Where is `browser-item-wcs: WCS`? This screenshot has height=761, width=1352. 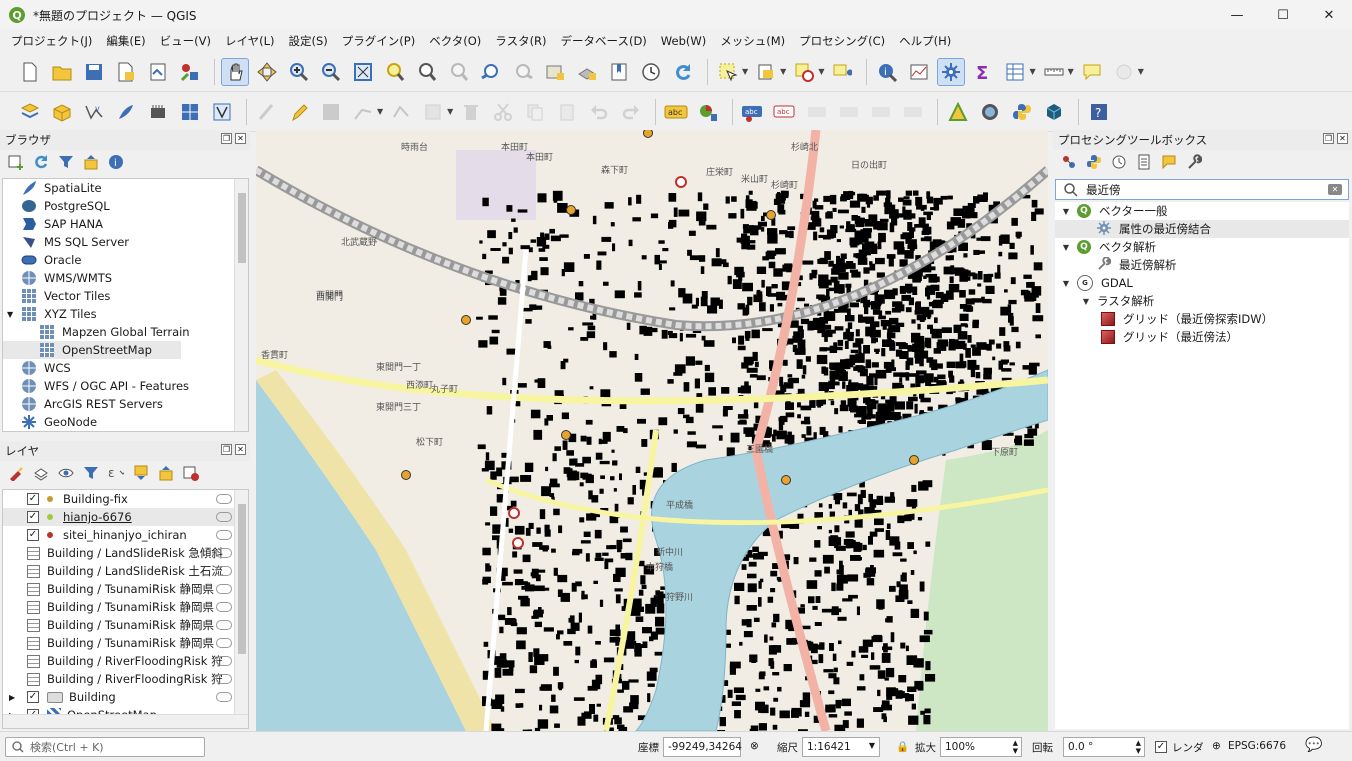 browser-item-wcs: WCS is located at coordinates (125, 368).